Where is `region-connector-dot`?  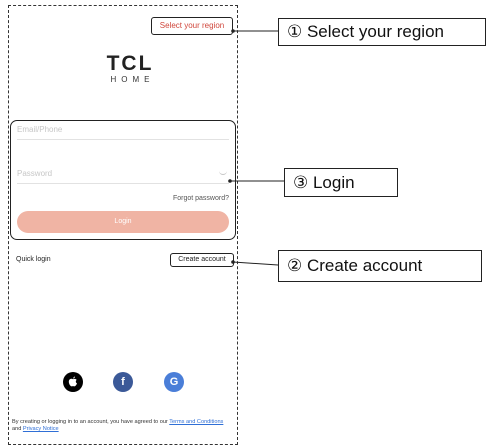 region-connector-dot is located at coordinates (233, 31).